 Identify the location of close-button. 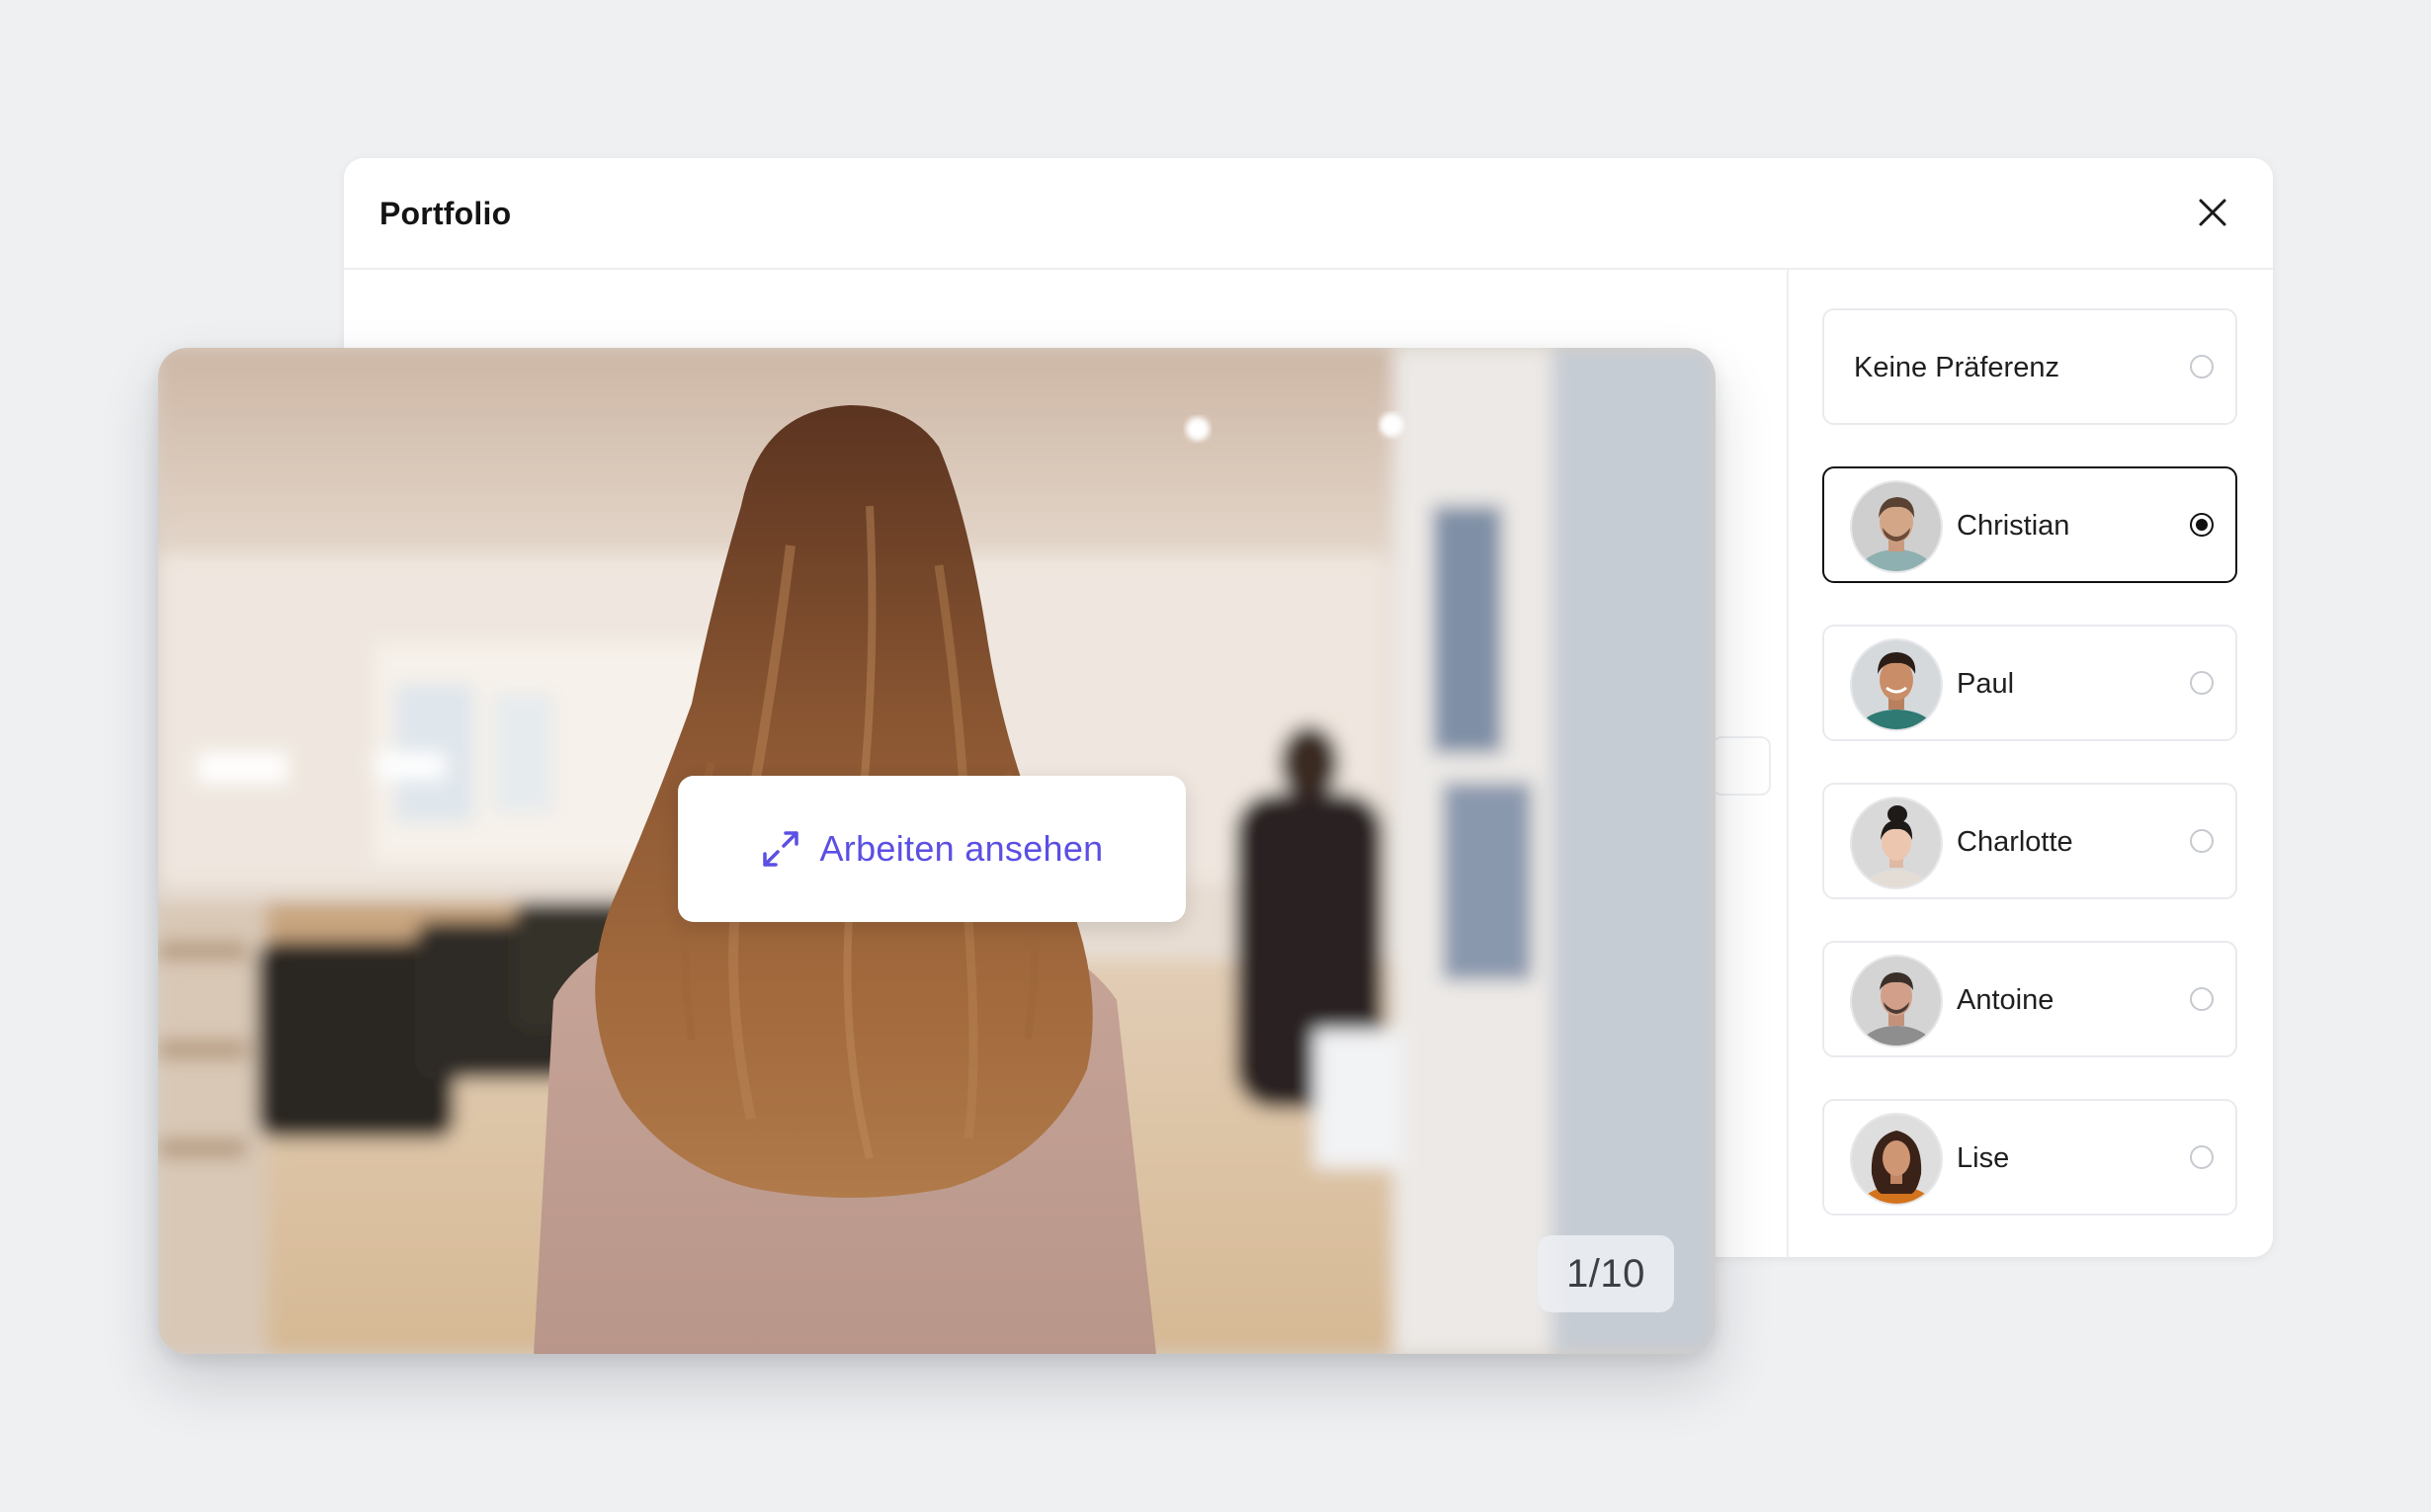
(2213, 212).